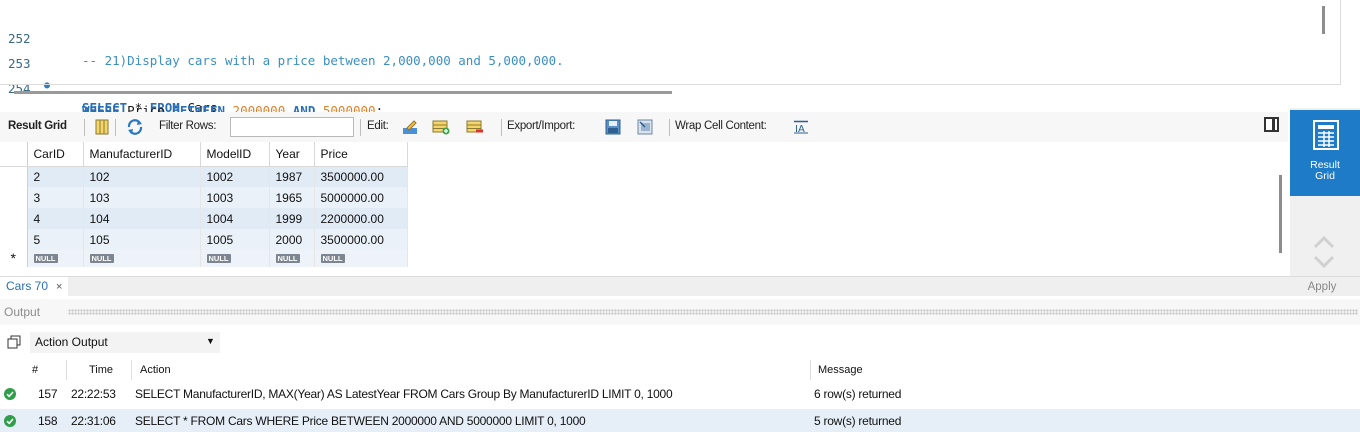 The width and height of the screenshot is (1360, 436). Describe the element at coordinates (475, 127) in the screenshot. I see `delete-row-icon` at that location.